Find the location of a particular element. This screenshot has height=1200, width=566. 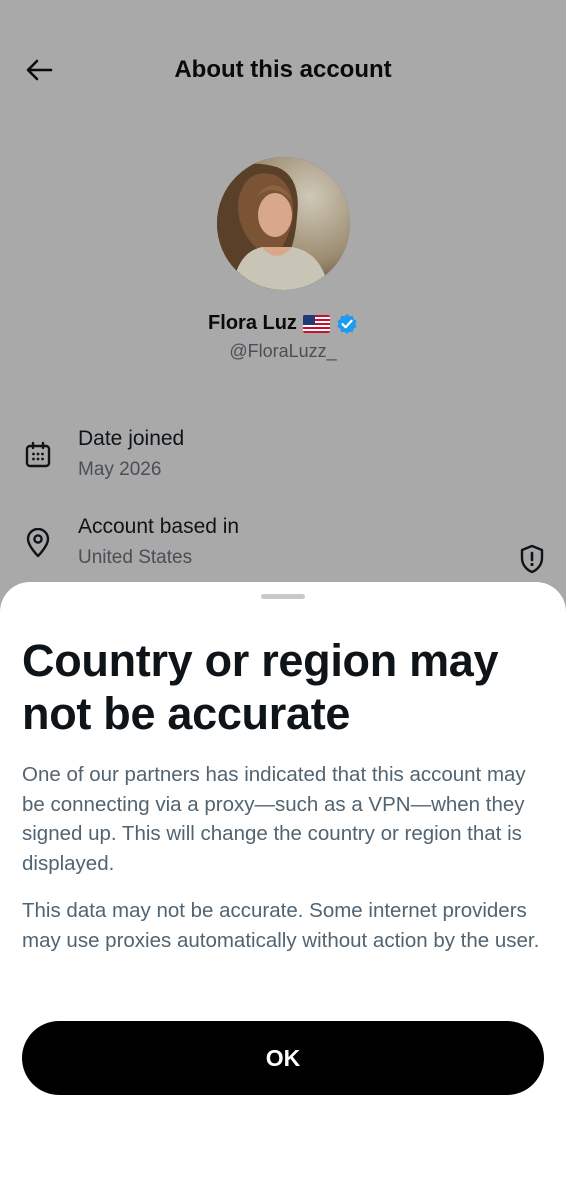

profile-handle: @FloraLuzz_ is located at coordinates (283, 351).